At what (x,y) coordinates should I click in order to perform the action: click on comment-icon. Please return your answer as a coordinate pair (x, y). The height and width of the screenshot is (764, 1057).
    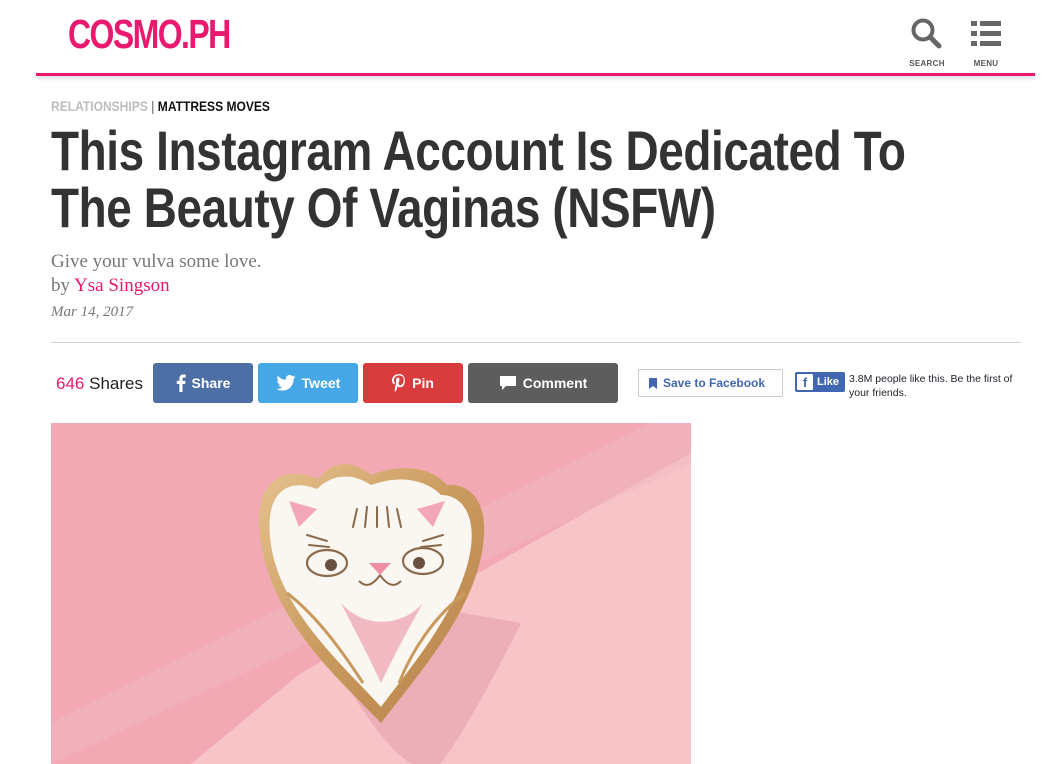
    Looking at the image, I should click on (507, 383).